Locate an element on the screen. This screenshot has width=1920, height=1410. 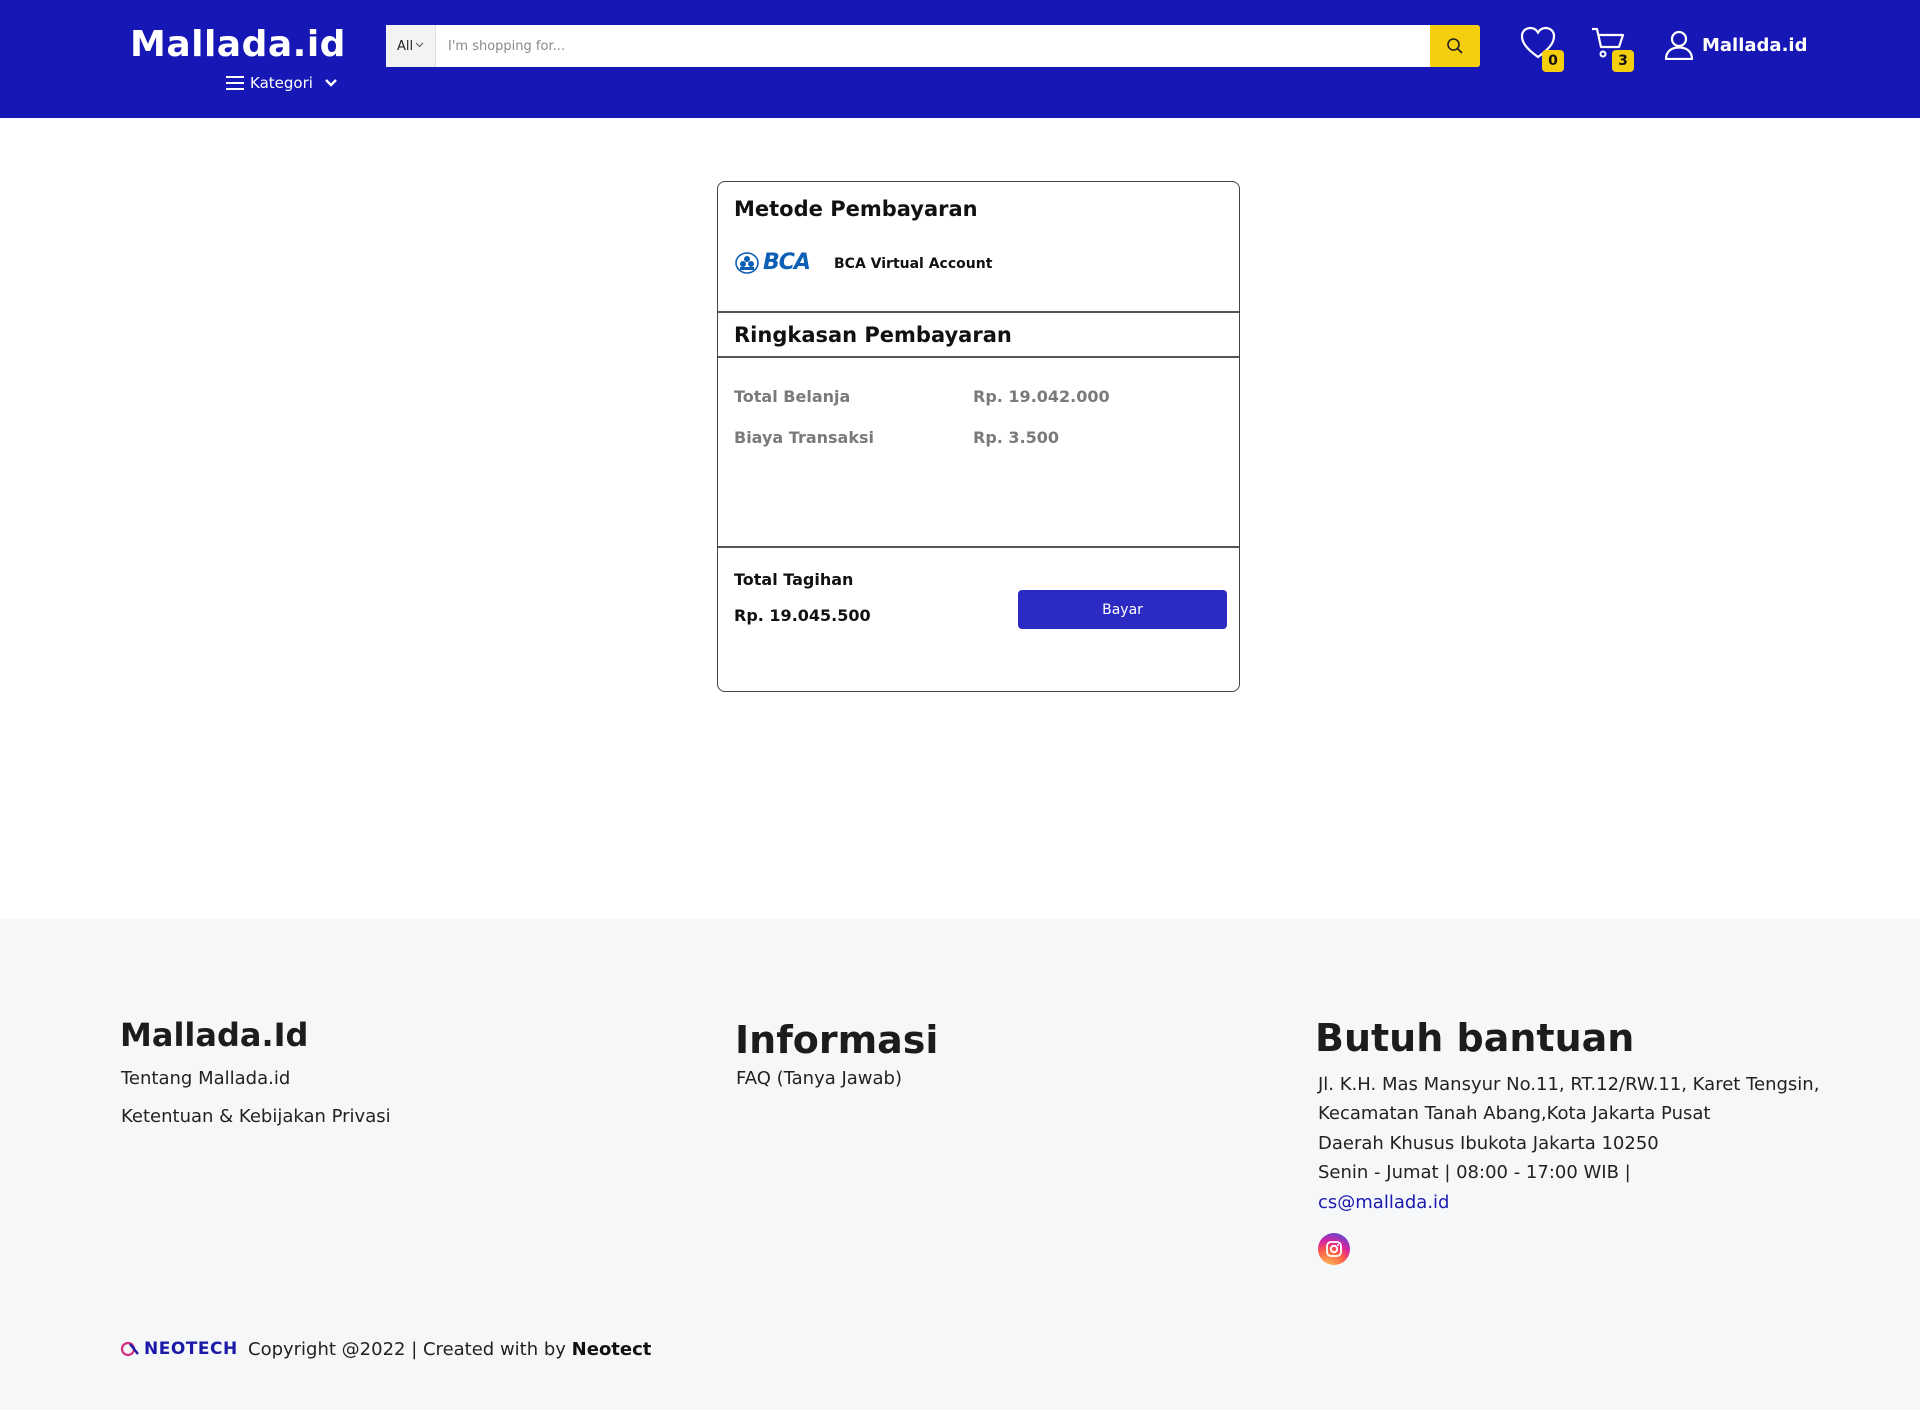
footer-link-privacy: Ketentuan & Kebijakan Privasi is located at coordinates (256, 1116).